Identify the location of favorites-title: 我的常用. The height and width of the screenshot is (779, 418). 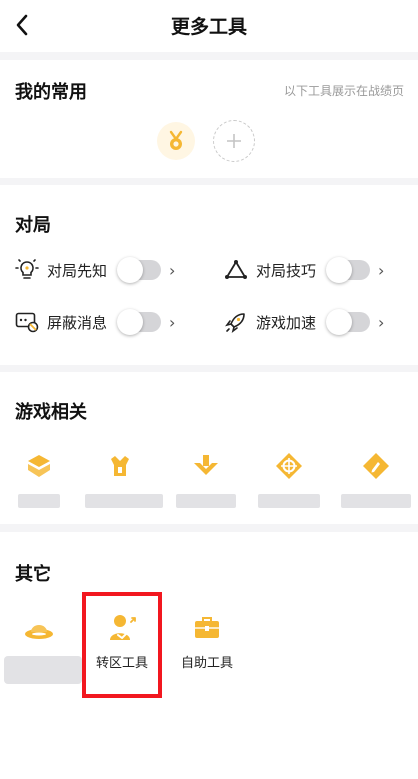
(51, 92).